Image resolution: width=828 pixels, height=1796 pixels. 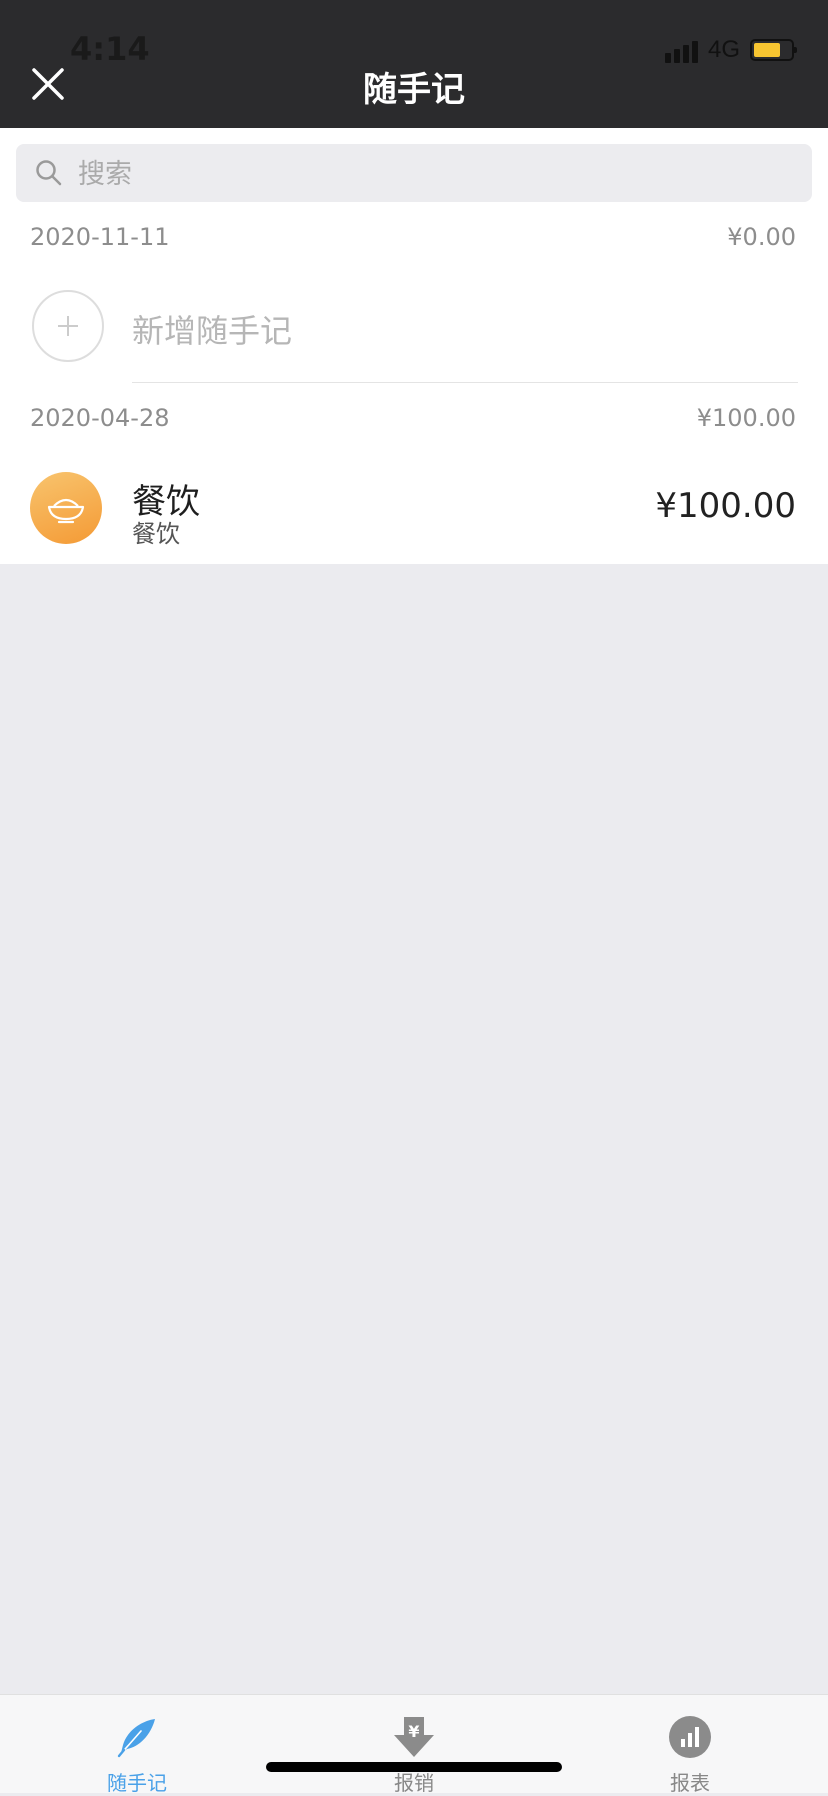 What do you see at coordinates (761, 237) in the screenshot?
I see `group-total: ¥0.00` at bounding box center [761, 237].